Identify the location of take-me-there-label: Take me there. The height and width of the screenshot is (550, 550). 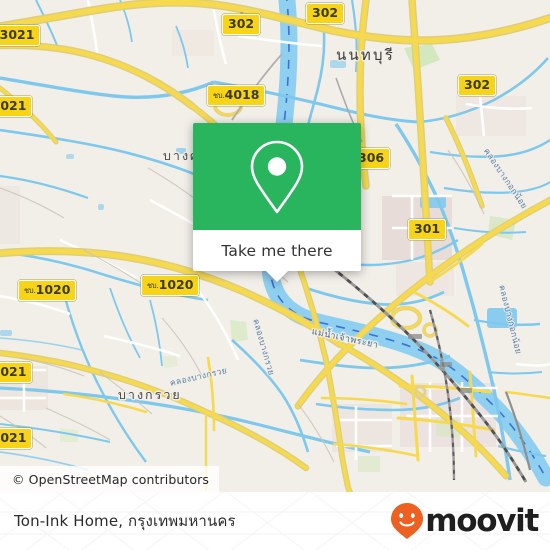
(277, 250).